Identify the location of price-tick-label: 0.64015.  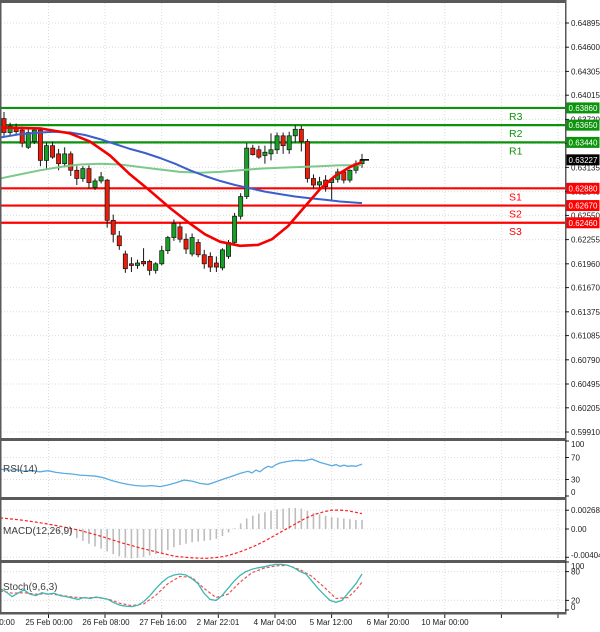
(585, 95).